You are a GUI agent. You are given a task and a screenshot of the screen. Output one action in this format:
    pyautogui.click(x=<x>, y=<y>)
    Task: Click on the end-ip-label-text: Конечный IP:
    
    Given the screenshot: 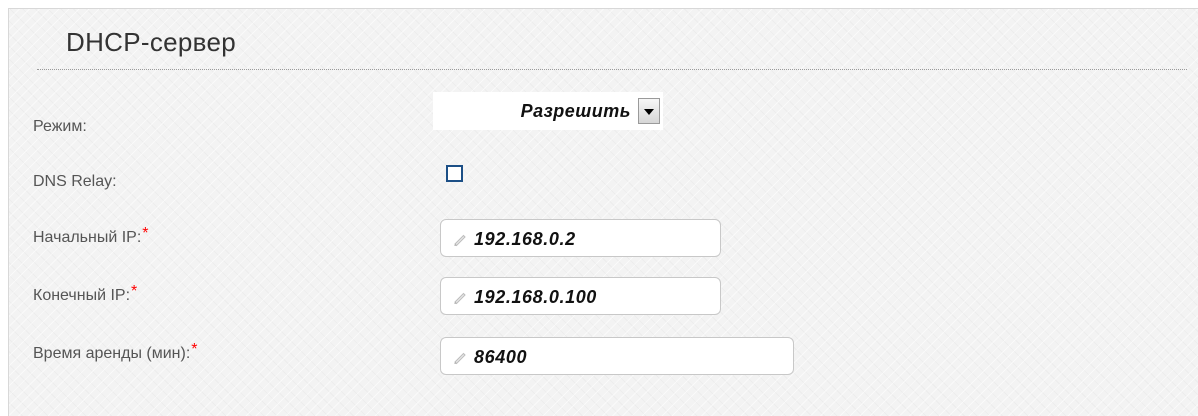 What is the action you would take?
    pyautogui.click(x=82, y=295)
    